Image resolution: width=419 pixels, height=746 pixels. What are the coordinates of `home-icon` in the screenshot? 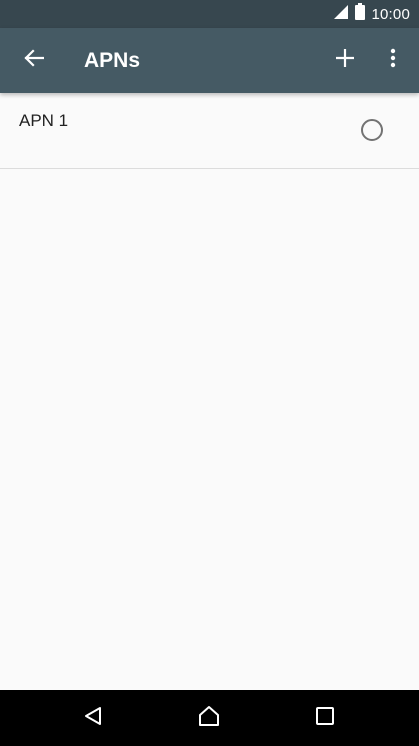 It's located at (209, 718).